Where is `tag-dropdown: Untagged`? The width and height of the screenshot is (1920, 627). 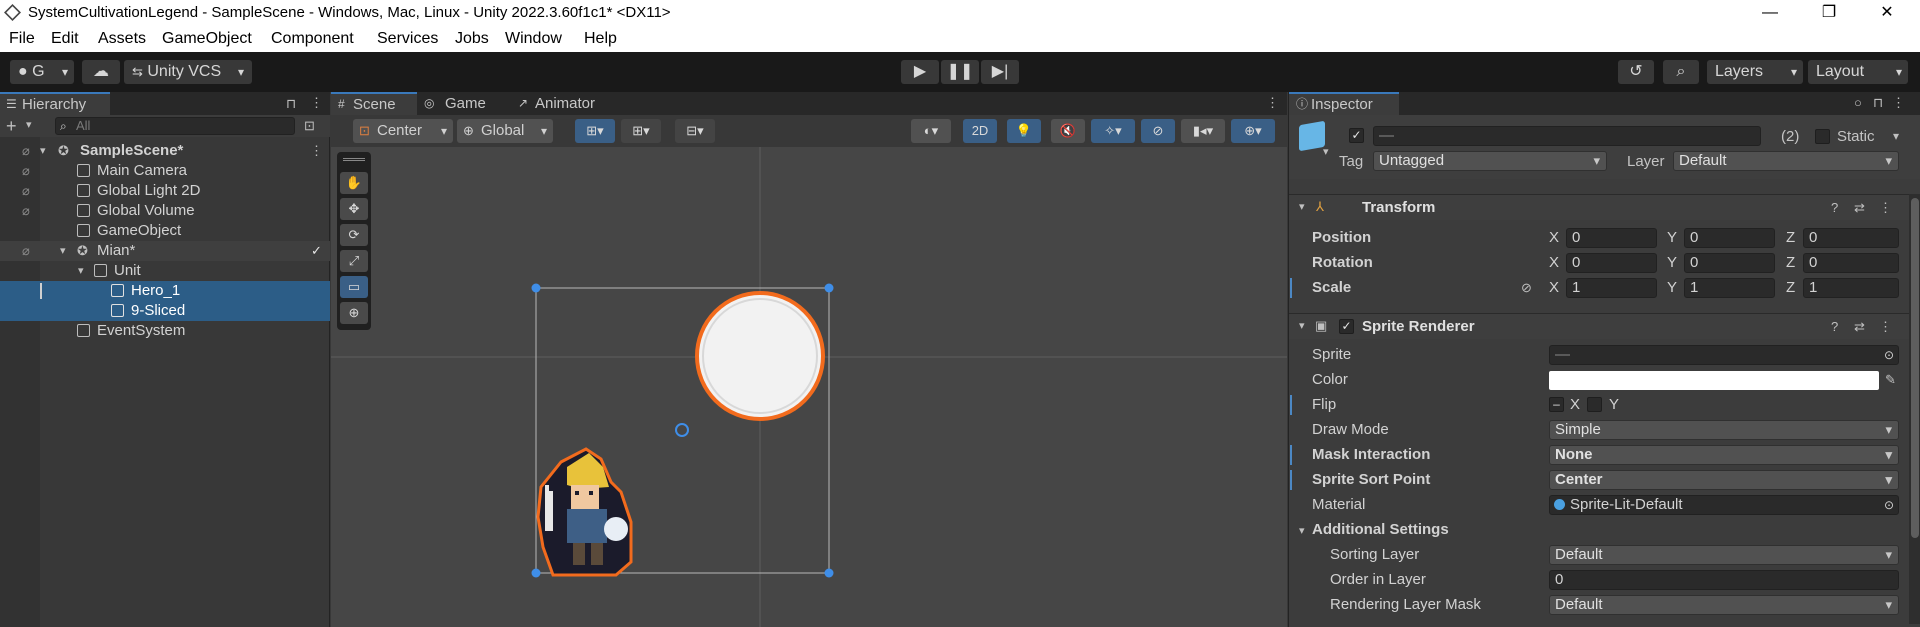 tag-dropdown: Untagged is located at coordinates (1490, 161).